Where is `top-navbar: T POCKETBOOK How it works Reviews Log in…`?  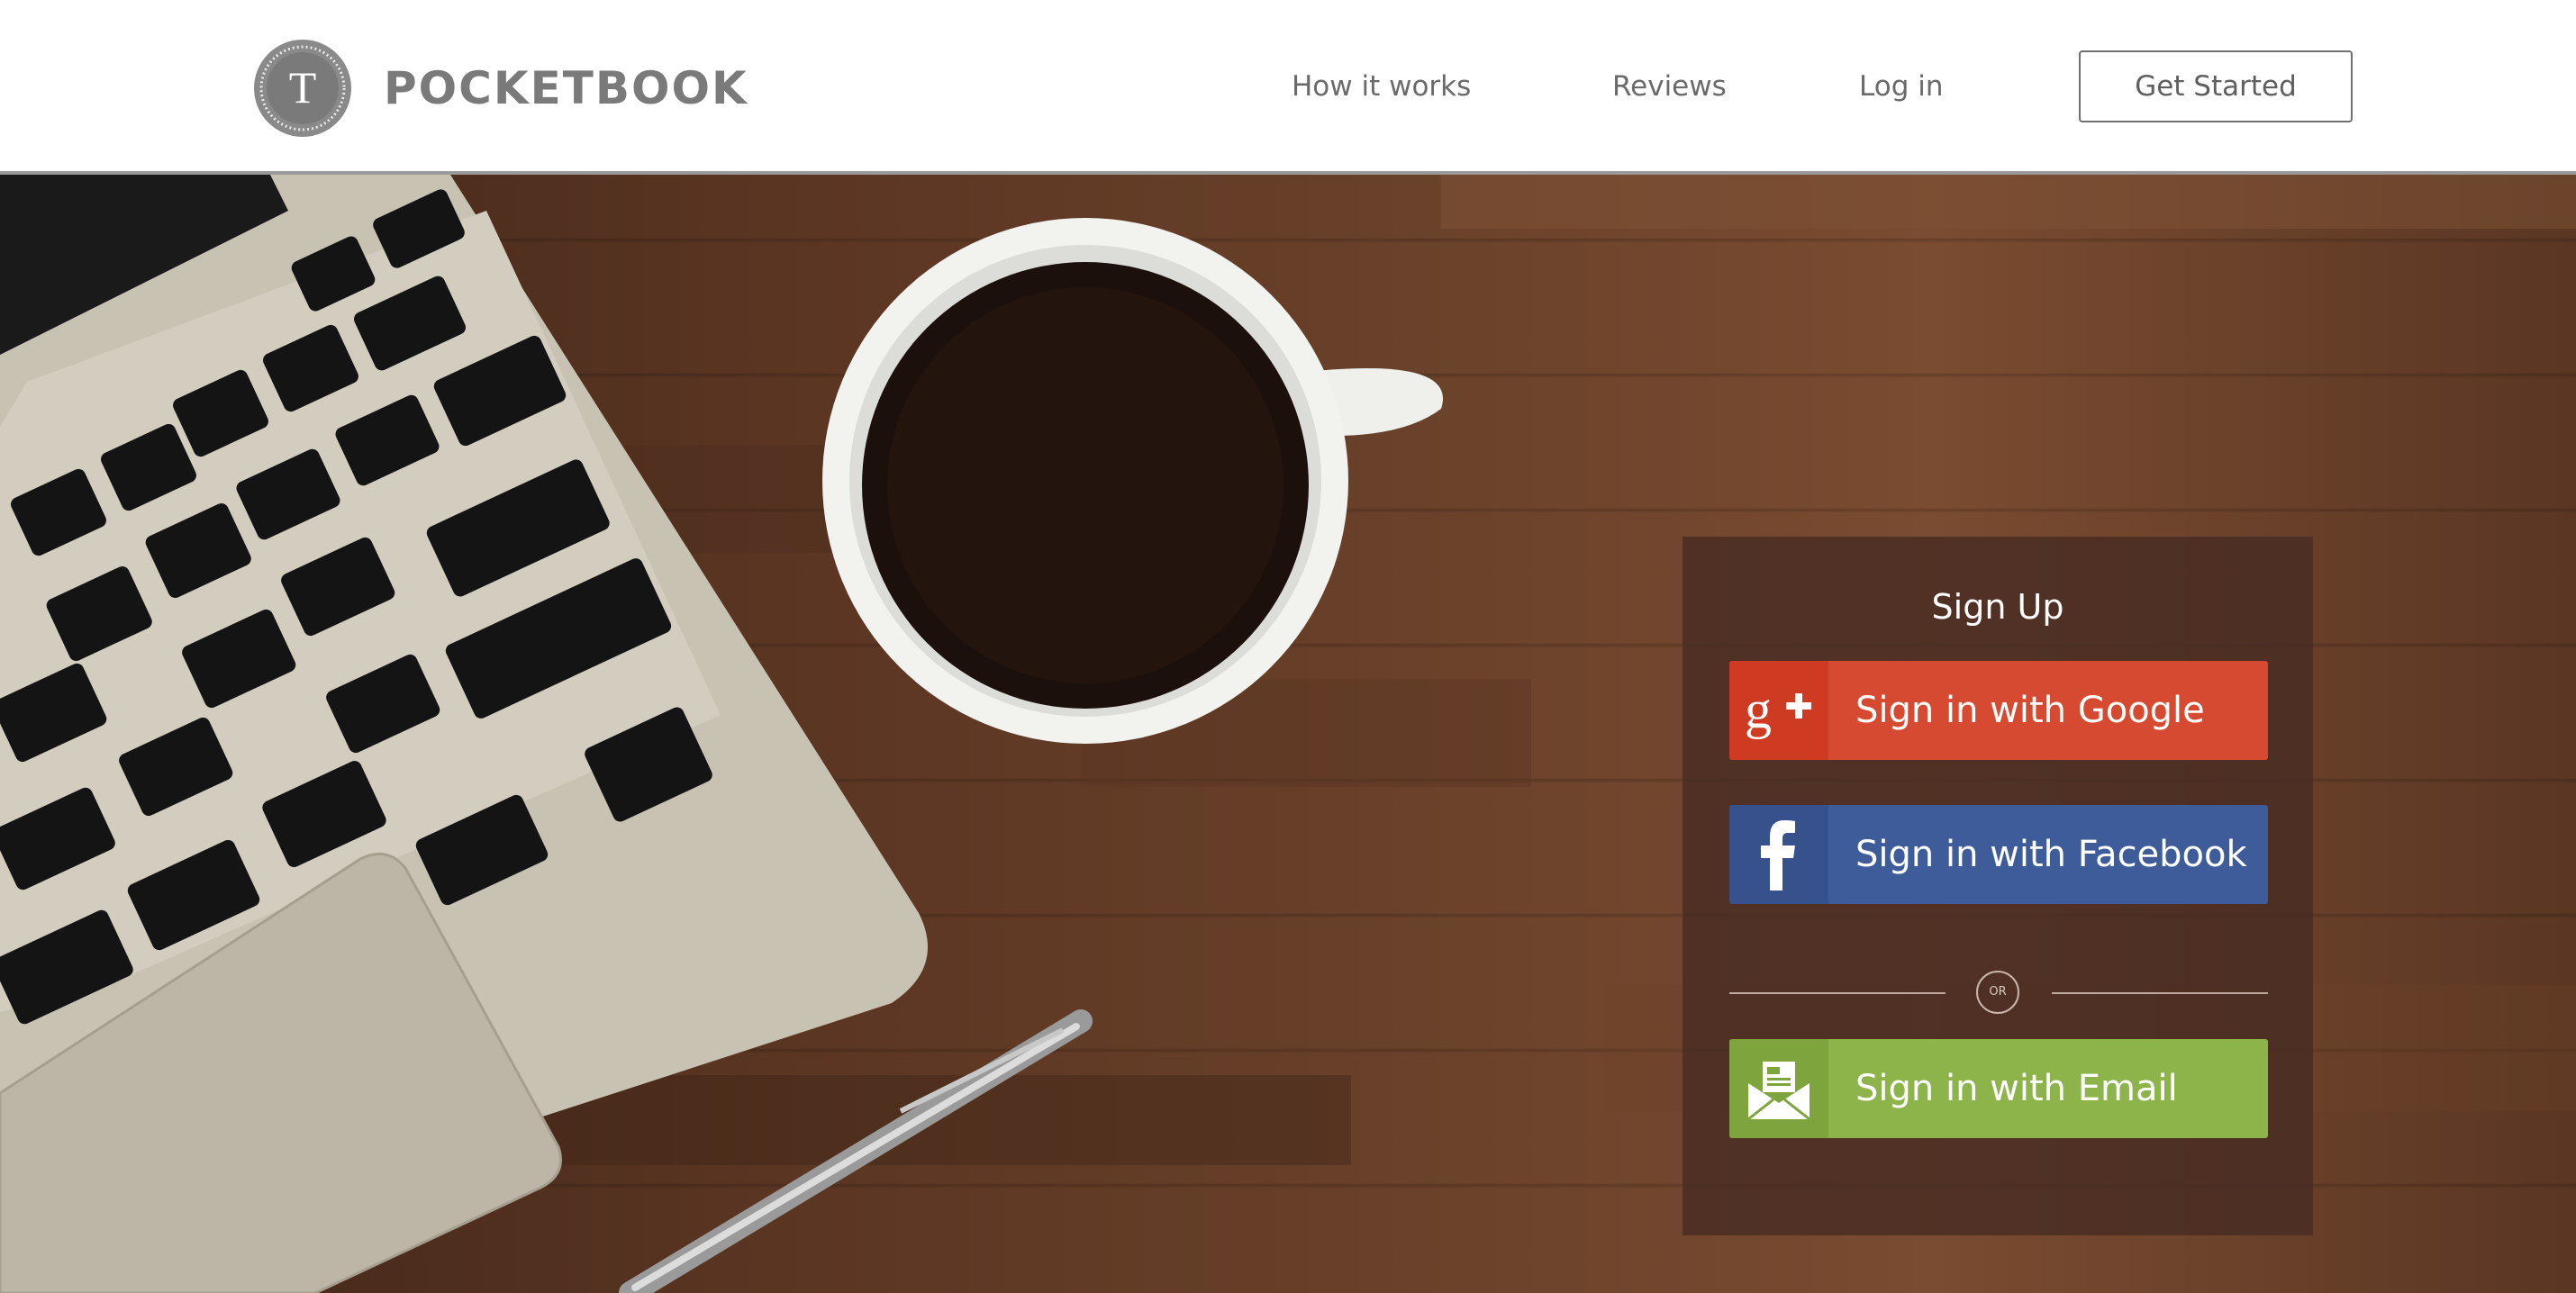
top-navbar: T POCKETBOOK How it works Reviews Log in… is located at coordinates (1288, 87).